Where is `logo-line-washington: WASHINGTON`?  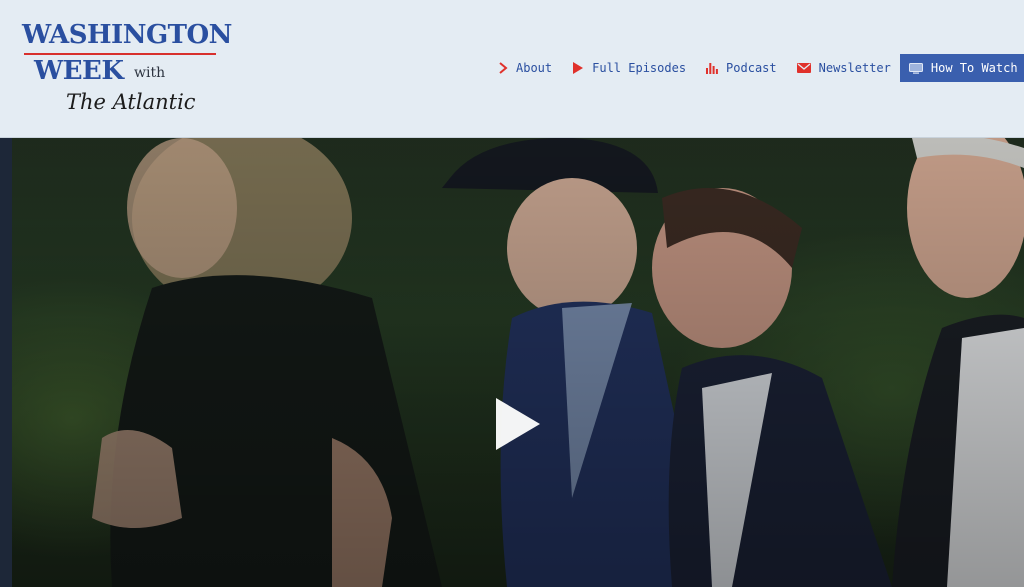
logo-line-washington: WASHINGTON is located at coordinates (127, 35).